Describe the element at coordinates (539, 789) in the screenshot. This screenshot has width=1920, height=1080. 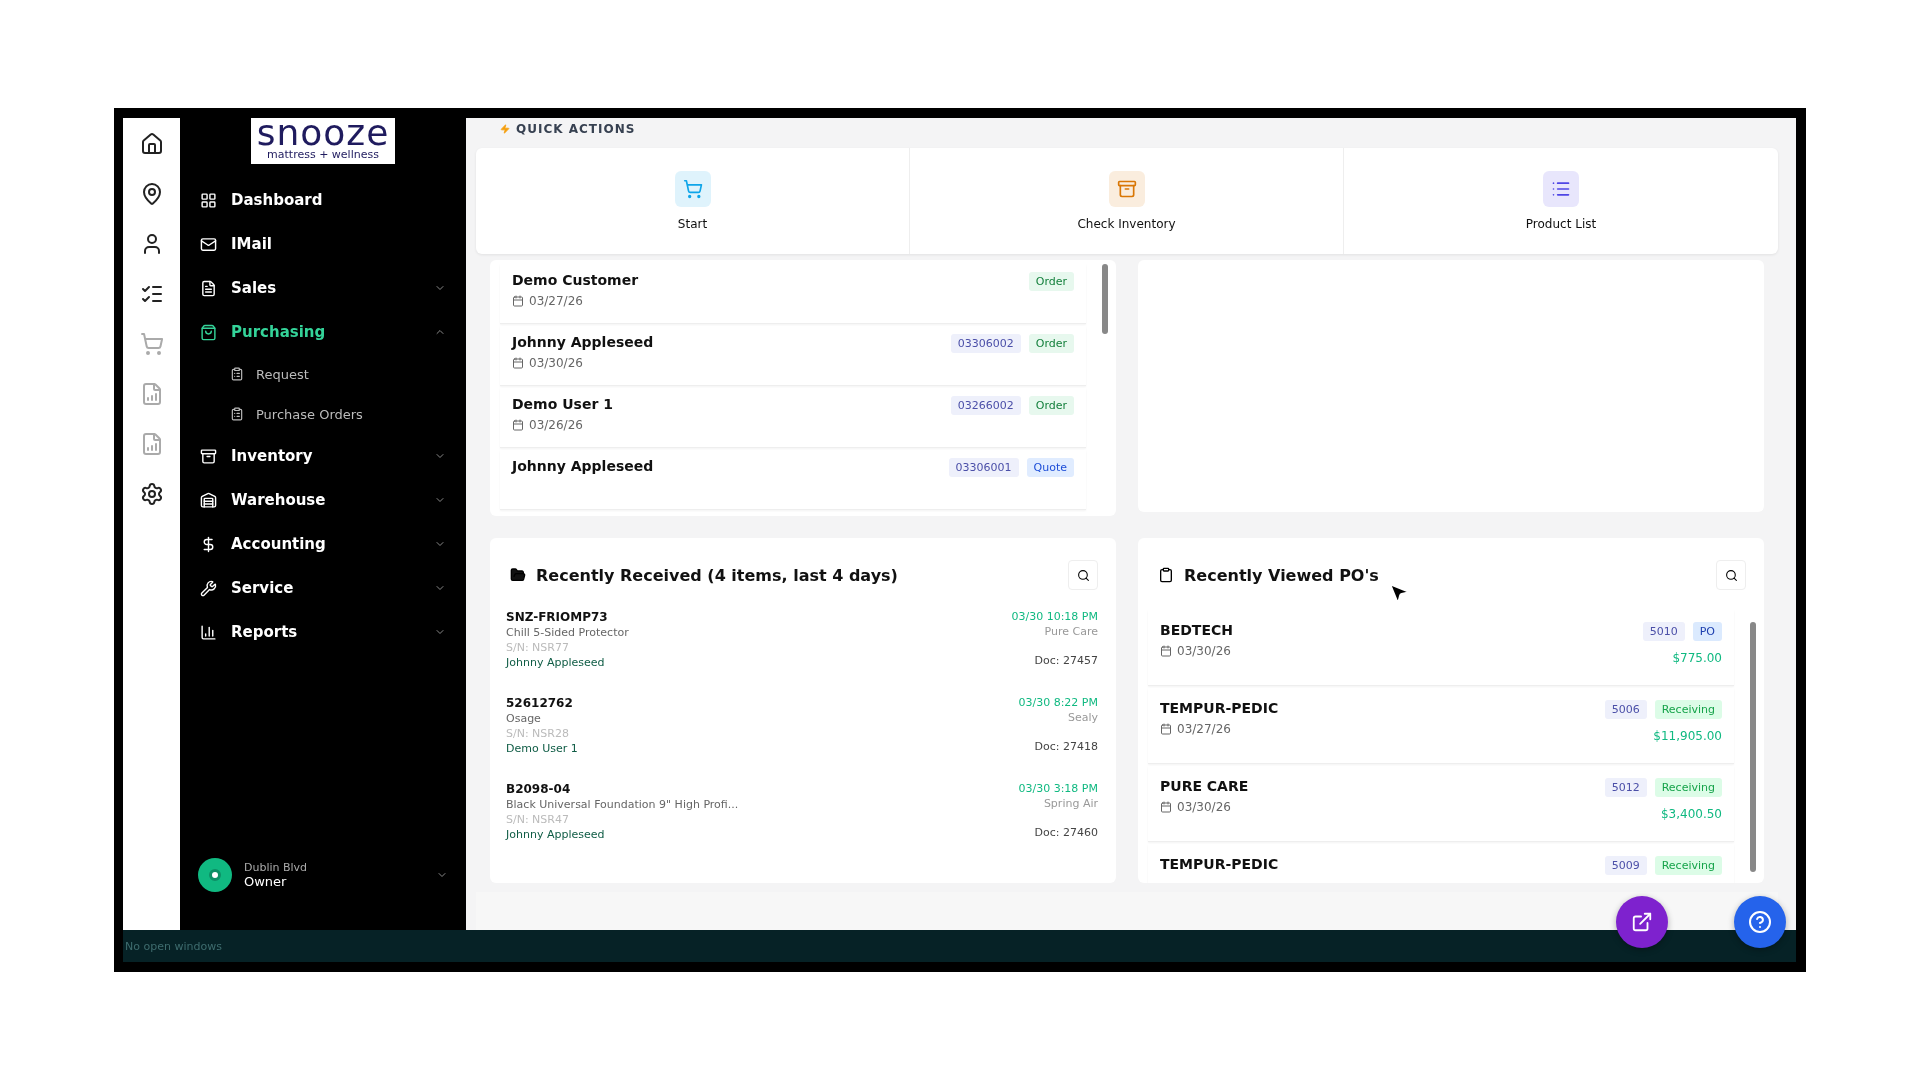
I see `item-sku: B2098-04` at that location.